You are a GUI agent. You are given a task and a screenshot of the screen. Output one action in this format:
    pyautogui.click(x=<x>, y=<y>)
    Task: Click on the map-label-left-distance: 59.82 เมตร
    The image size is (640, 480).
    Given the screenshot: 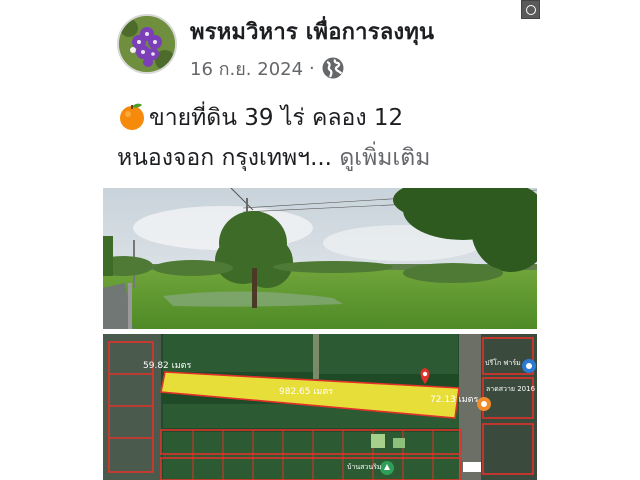 What is the action you would take?
    pyautogui.click(x=167, y=366)
    